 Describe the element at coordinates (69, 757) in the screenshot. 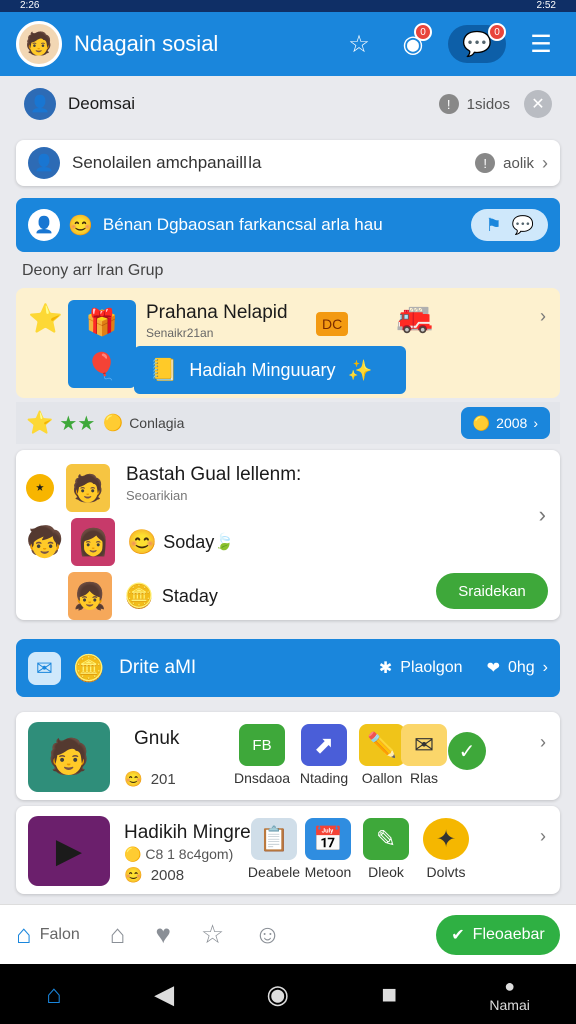

I see `list-thumbnail: 🧑` at that location.